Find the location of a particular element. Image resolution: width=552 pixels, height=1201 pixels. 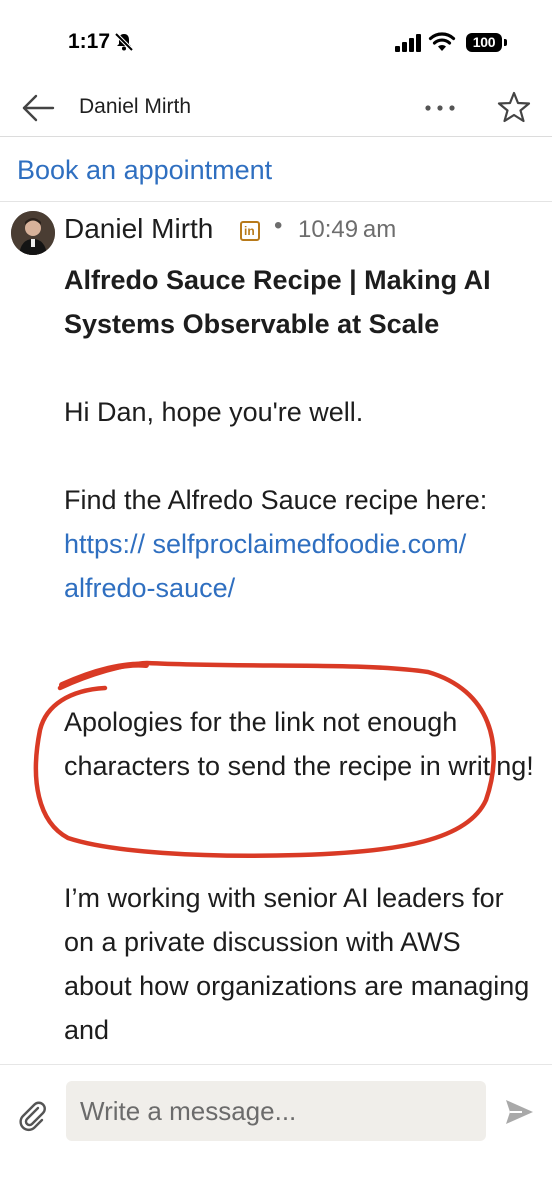

more-icon is located at coordinates (440, 108).